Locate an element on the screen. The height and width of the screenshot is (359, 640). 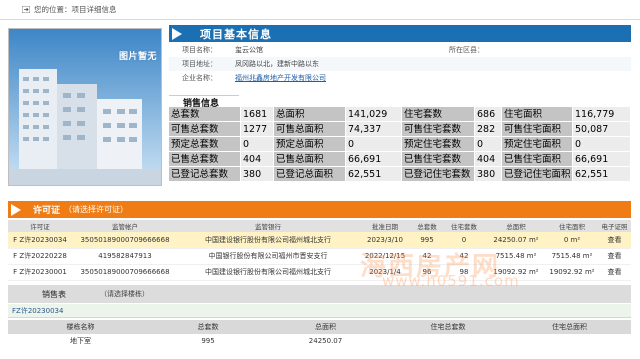
permit-cell: 419582847913 is located at coordinates (125, 256).